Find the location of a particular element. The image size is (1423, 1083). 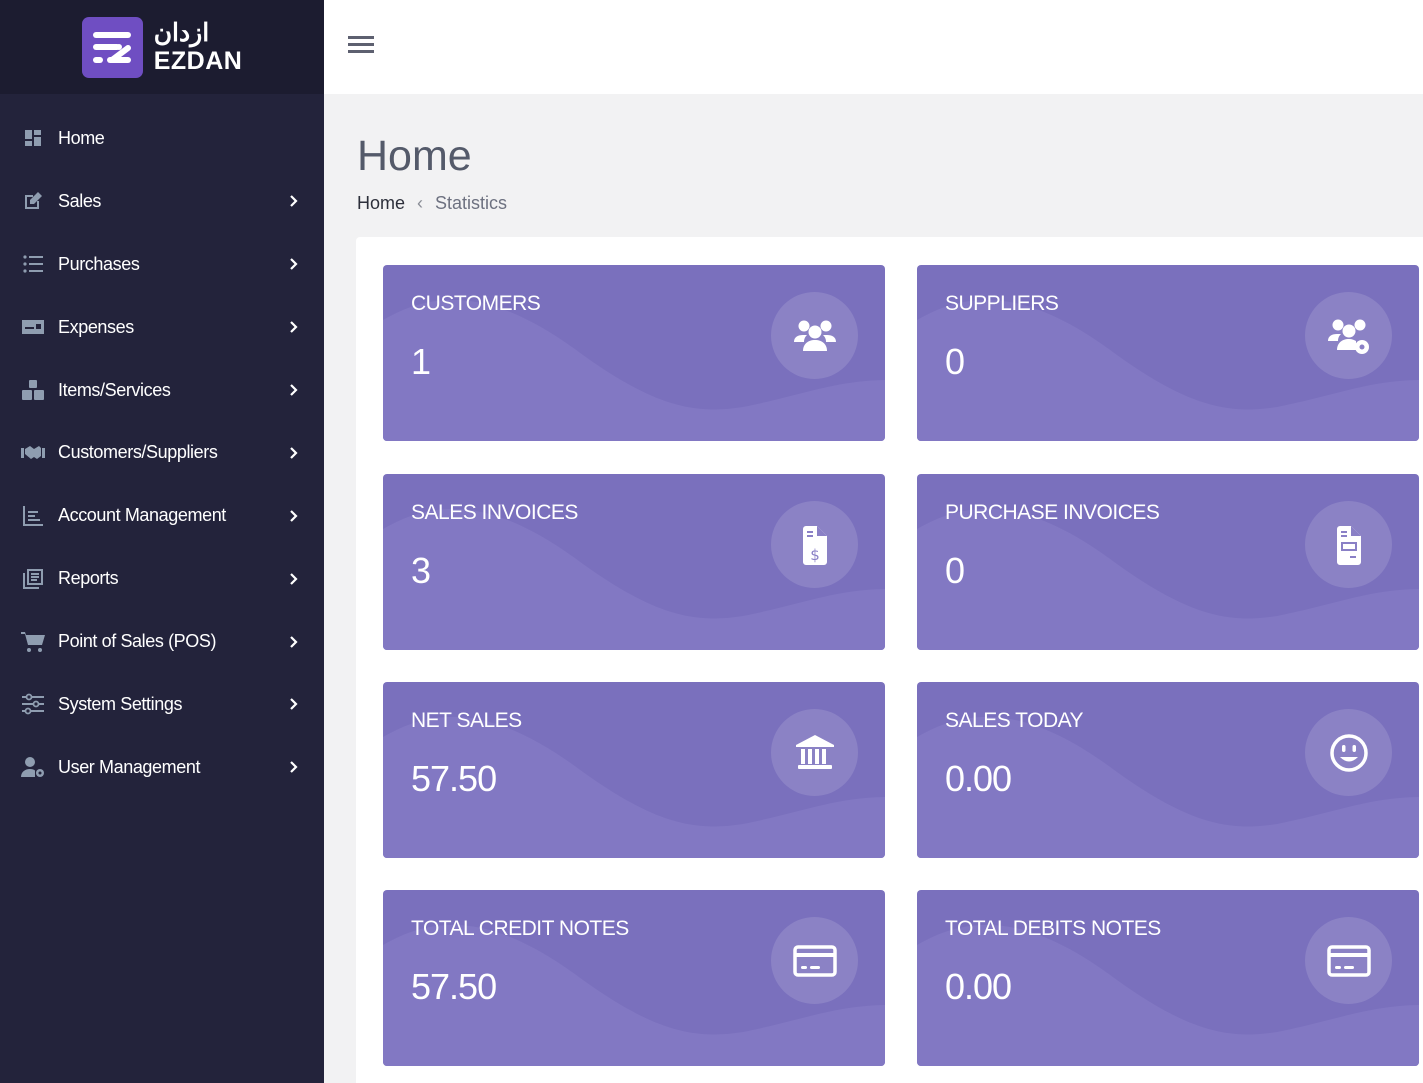

sidebar-item-label: Purchases is located at coordinates (99, 263).